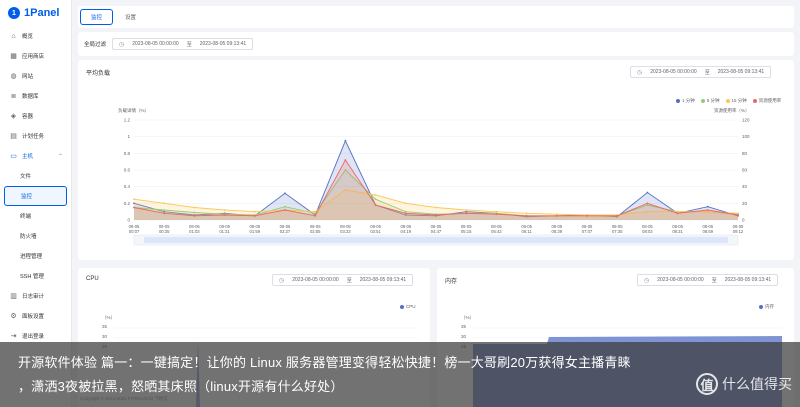 The image size is (800, 407). I want to click on sidebar-item-globe: ◍ 网站, so click(35, 76).